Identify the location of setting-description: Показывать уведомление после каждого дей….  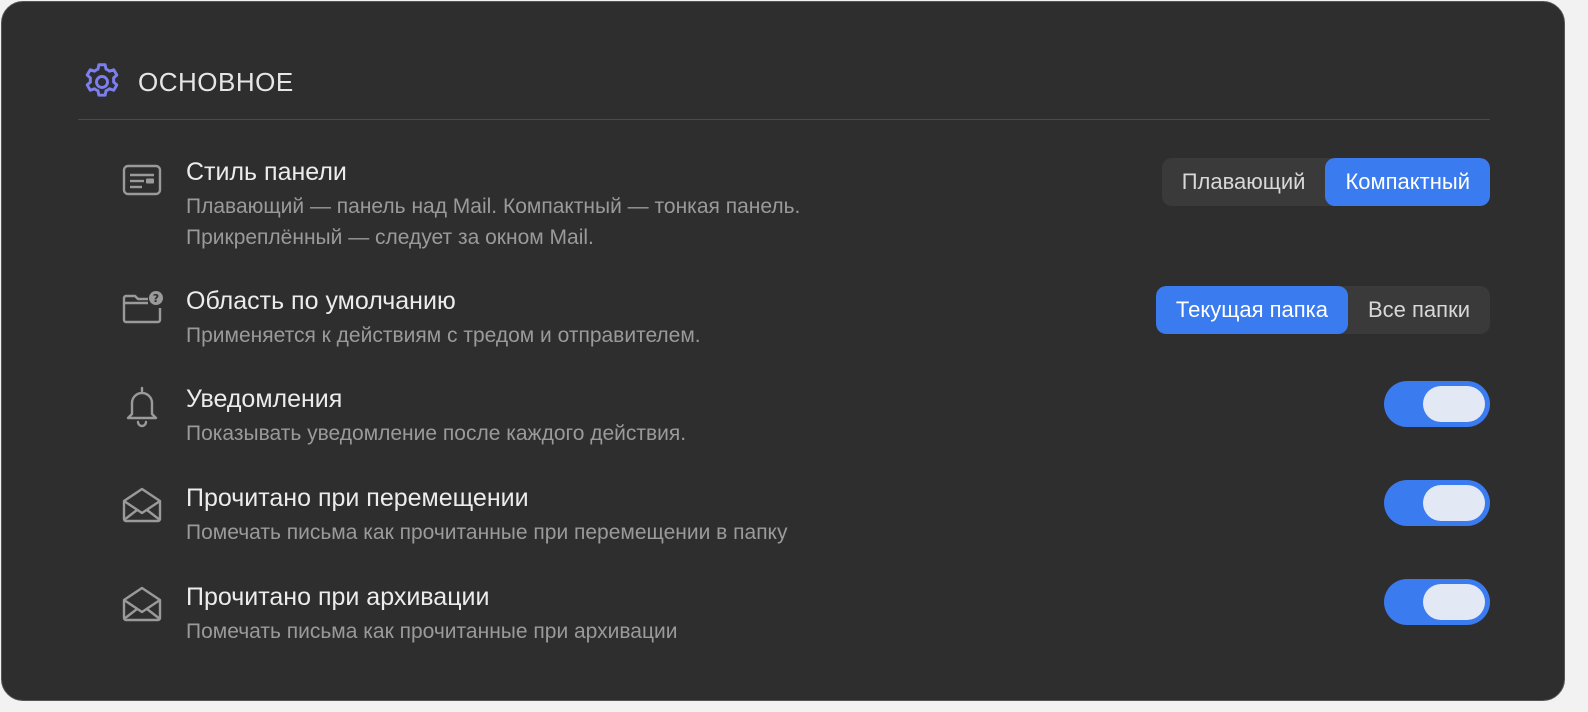
(436, 433).